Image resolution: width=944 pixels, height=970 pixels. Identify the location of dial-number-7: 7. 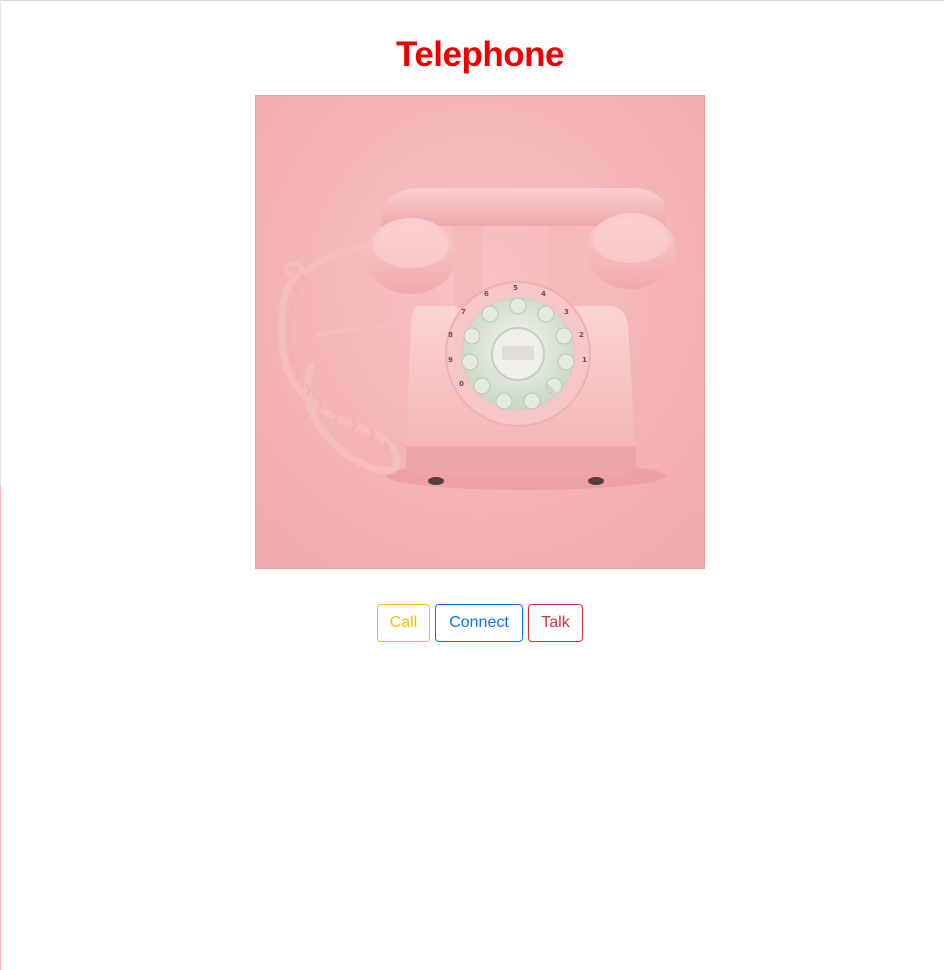
(463, 312).